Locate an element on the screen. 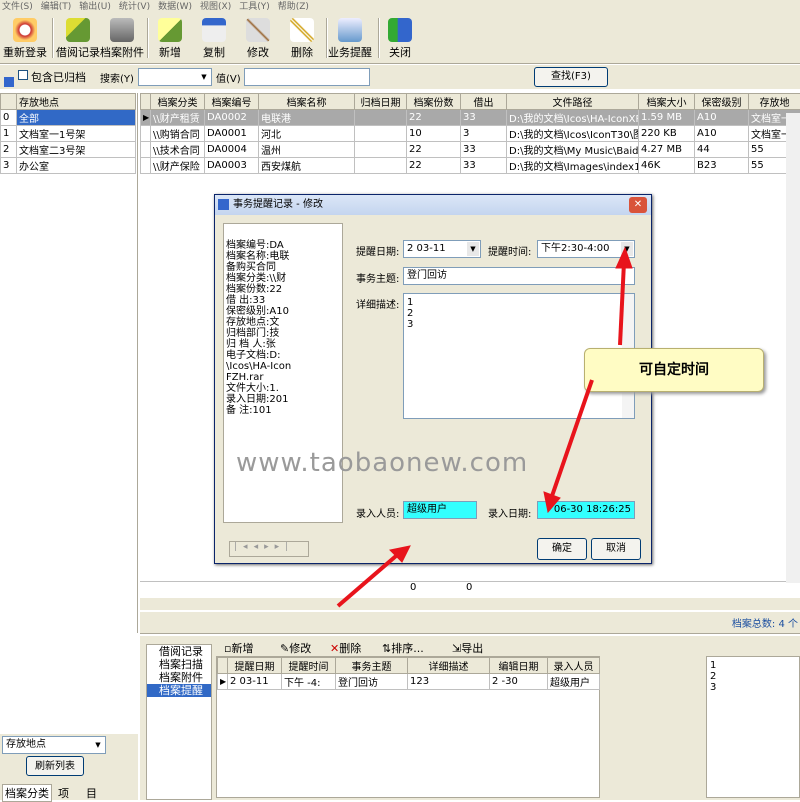 This screenshot has height=802, width=800. delete-icon: ✕ is located at coordinates (334, 648).